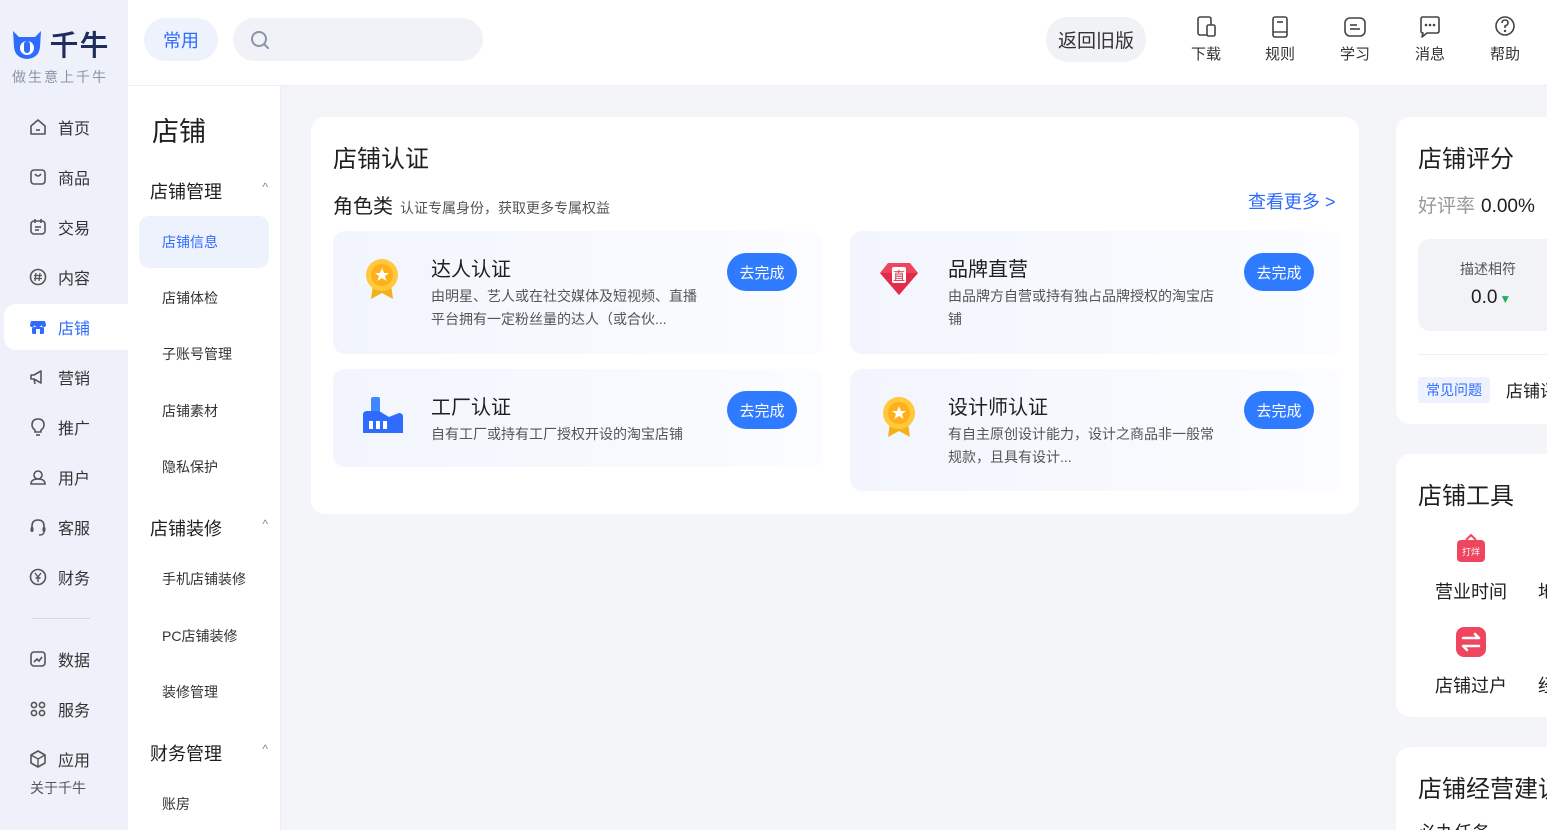 This screenshot has width=1547, height=830. Describe the element at coordinates (1505, 26) in the screenshot. I see `help-icon` at that location.